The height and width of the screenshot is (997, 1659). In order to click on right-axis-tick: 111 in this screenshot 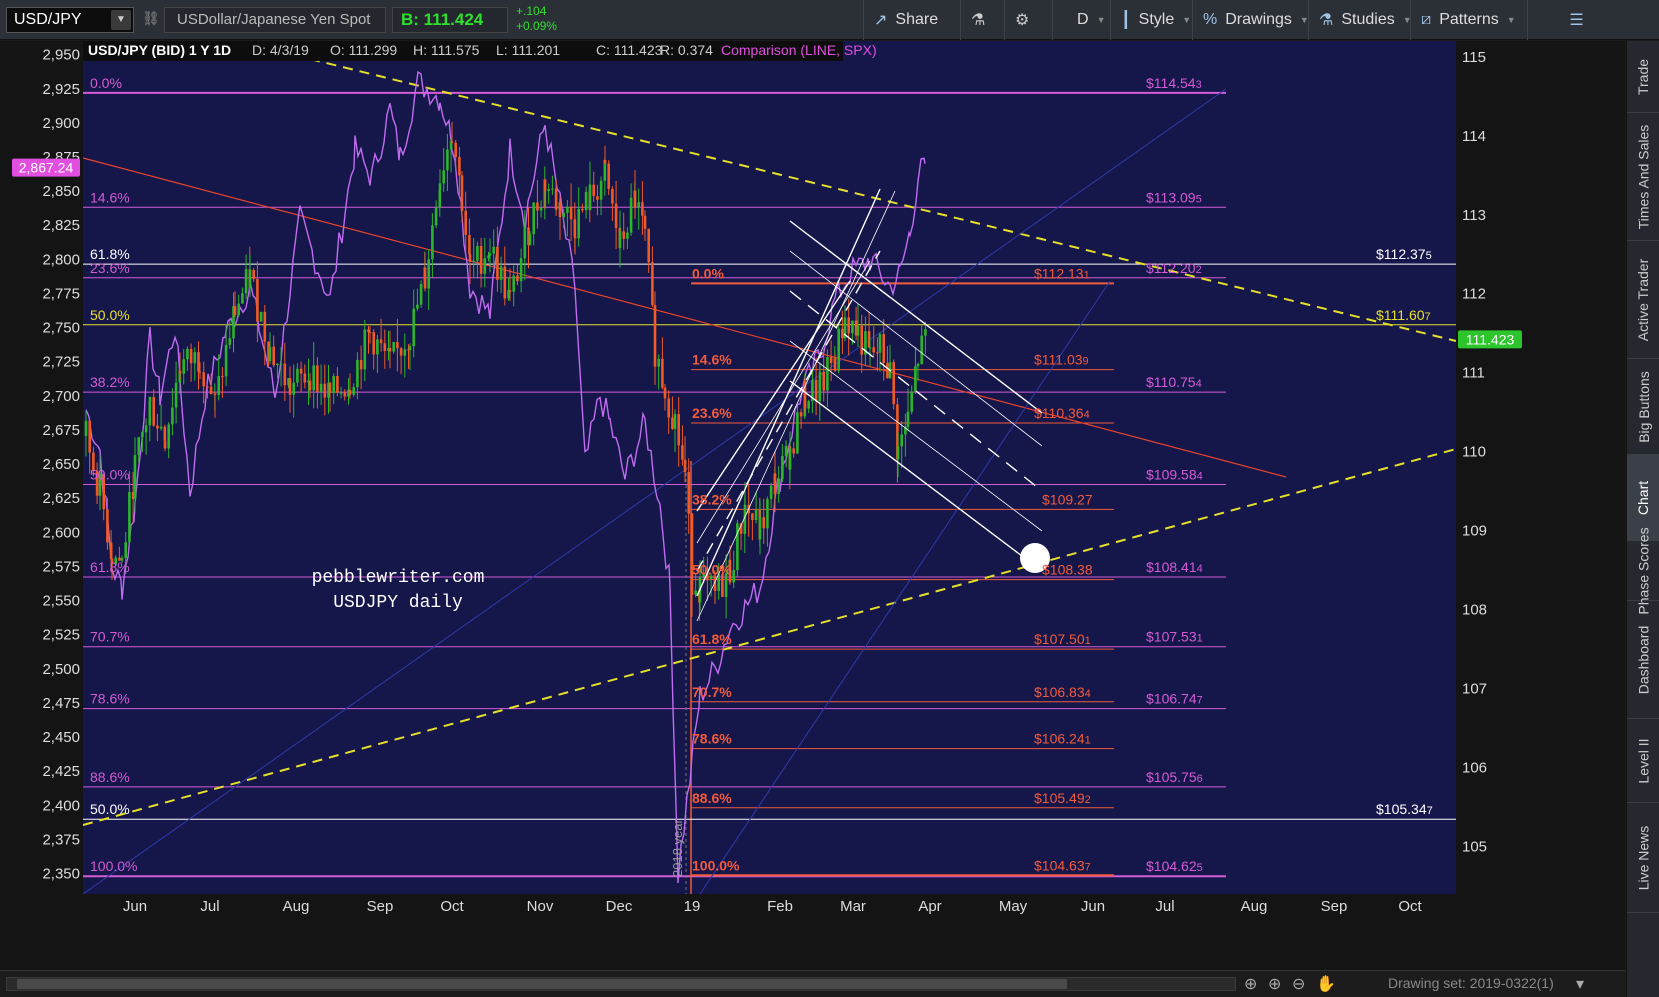, I will do `click(1473, 373)`.